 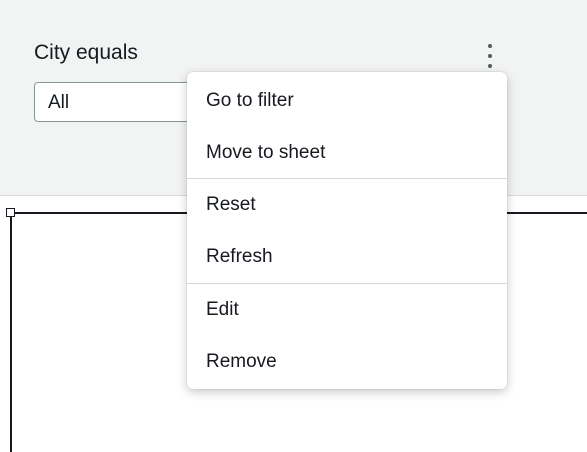 I want to click on menu-item-edit: Edit, so click(x=347, y=310).